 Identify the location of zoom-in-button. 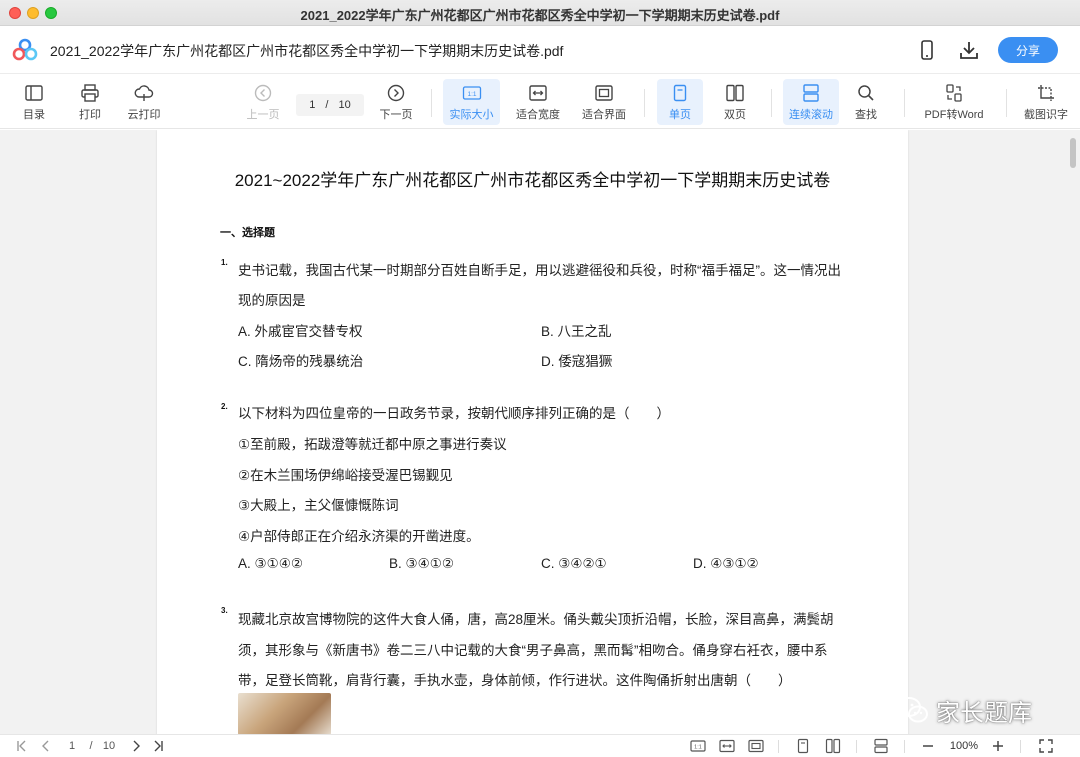
(998, 746).